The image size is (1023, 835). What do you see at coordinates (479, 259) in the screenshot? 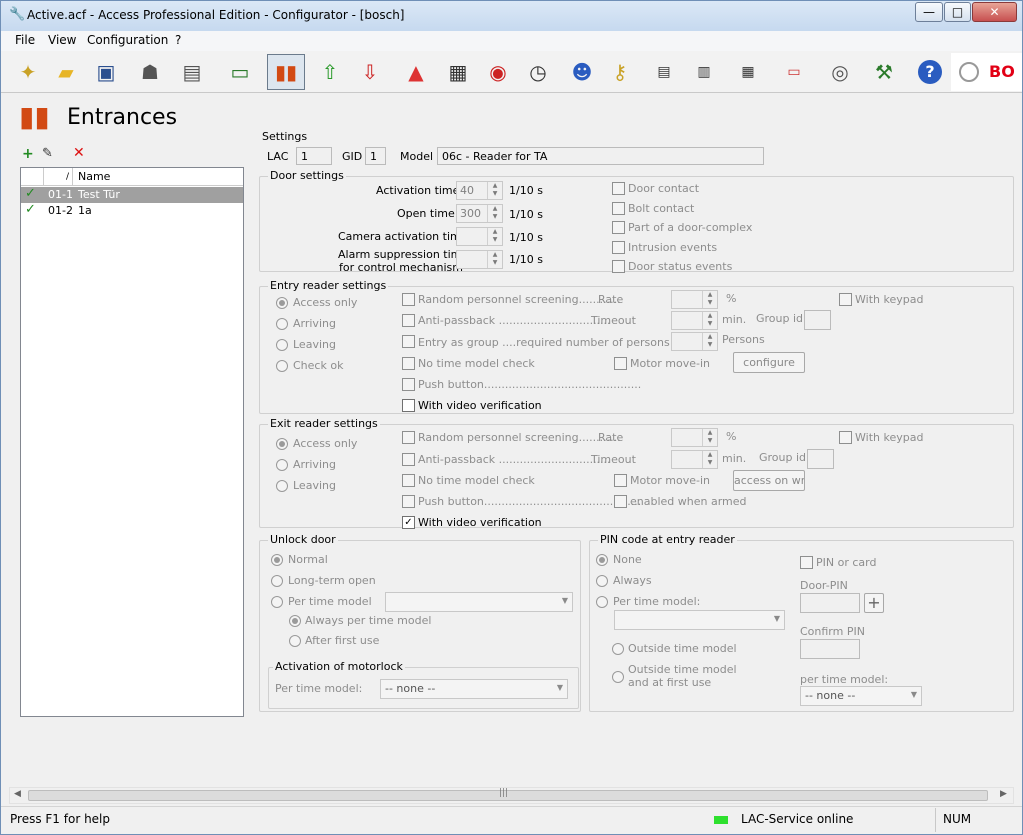
I see `alarm-suppression-spinner: ▲ ▼` at bounding box center [479, 259].